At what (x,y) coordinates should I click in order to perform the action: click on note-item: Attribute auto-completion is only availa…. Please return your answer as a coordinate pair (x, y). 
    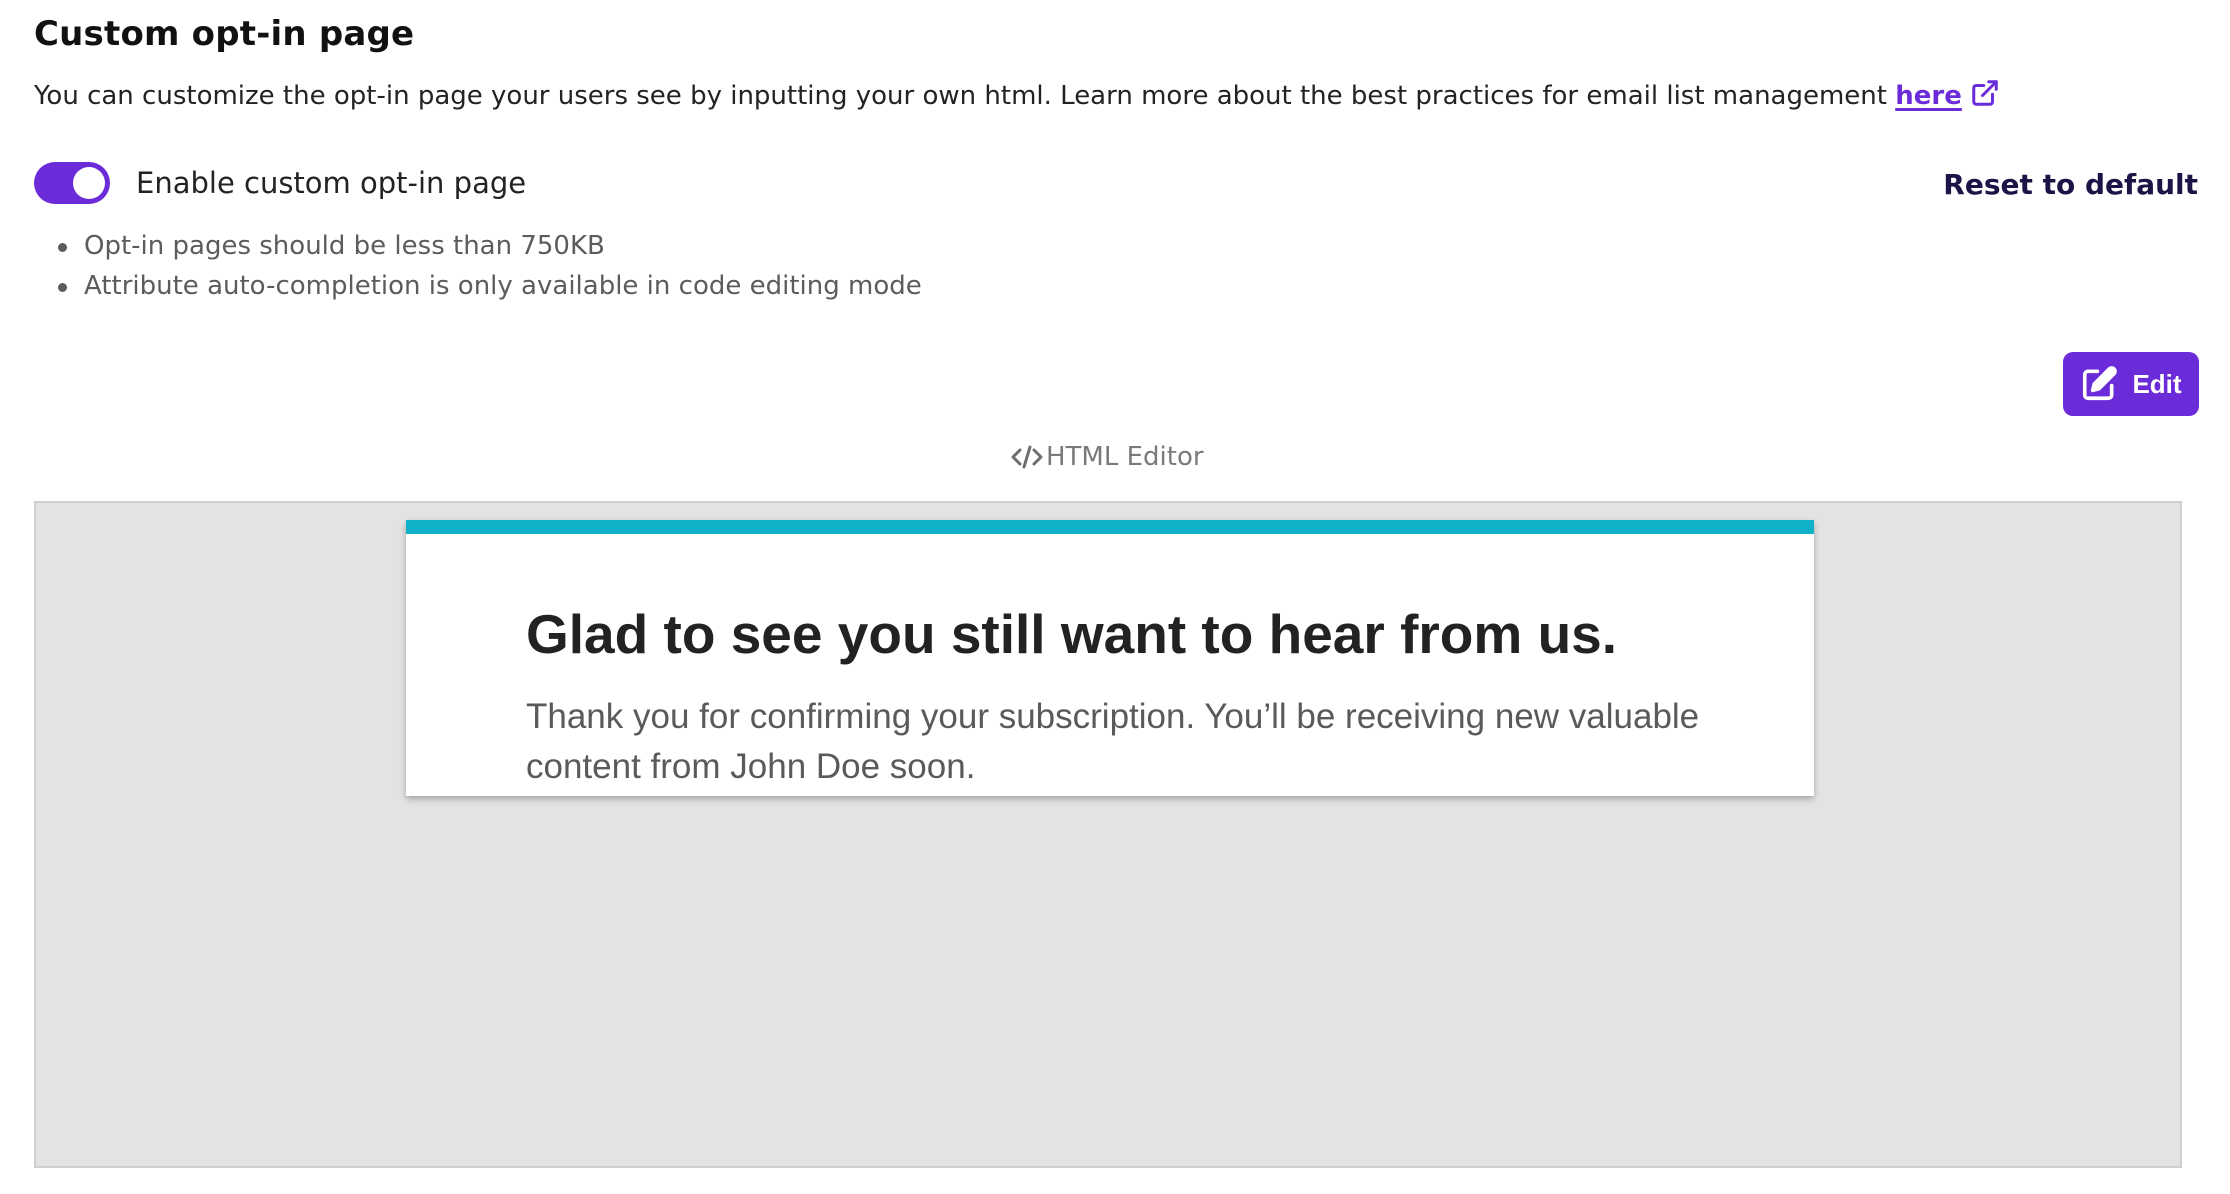
    Looking at the image, I should click on (490, 286).